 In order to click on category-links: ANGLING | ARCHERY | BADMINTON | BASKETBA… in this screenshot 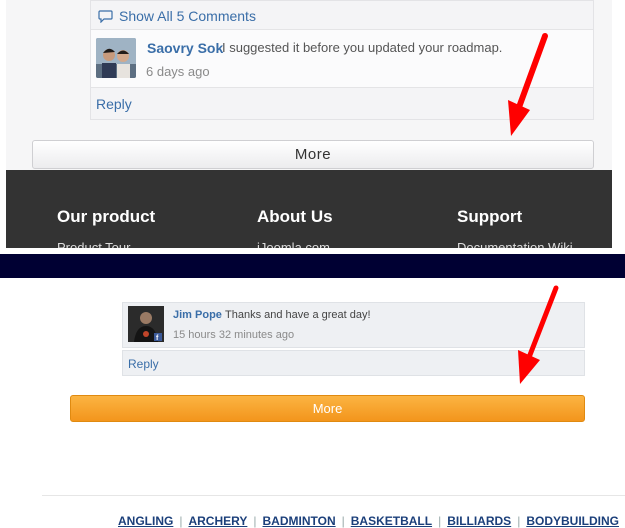, I will do `click(371, 521)`.